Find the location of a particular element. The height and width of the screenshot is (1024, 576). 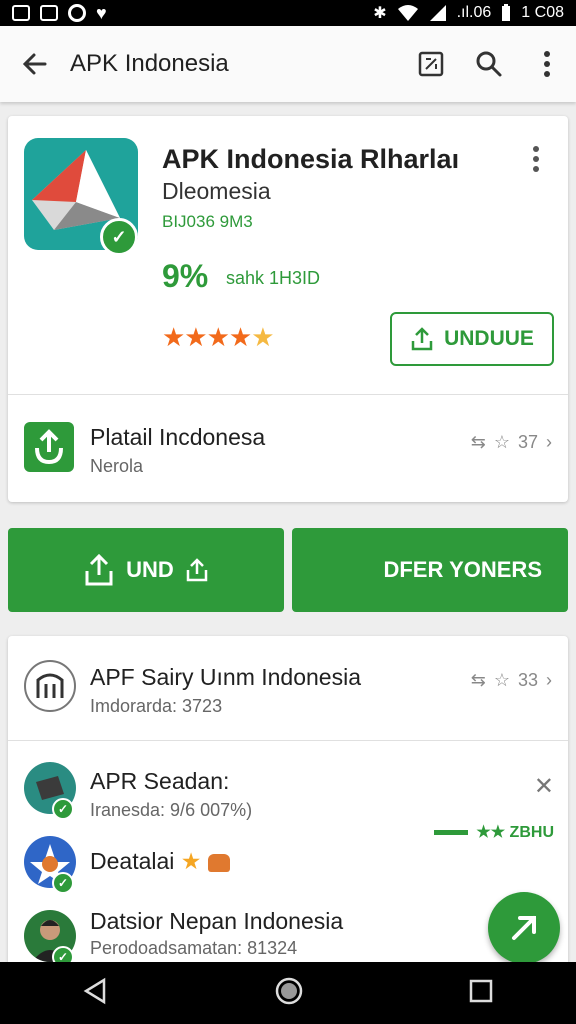

bluetooth-icon: ✱ is located at coordinates (380, 13).